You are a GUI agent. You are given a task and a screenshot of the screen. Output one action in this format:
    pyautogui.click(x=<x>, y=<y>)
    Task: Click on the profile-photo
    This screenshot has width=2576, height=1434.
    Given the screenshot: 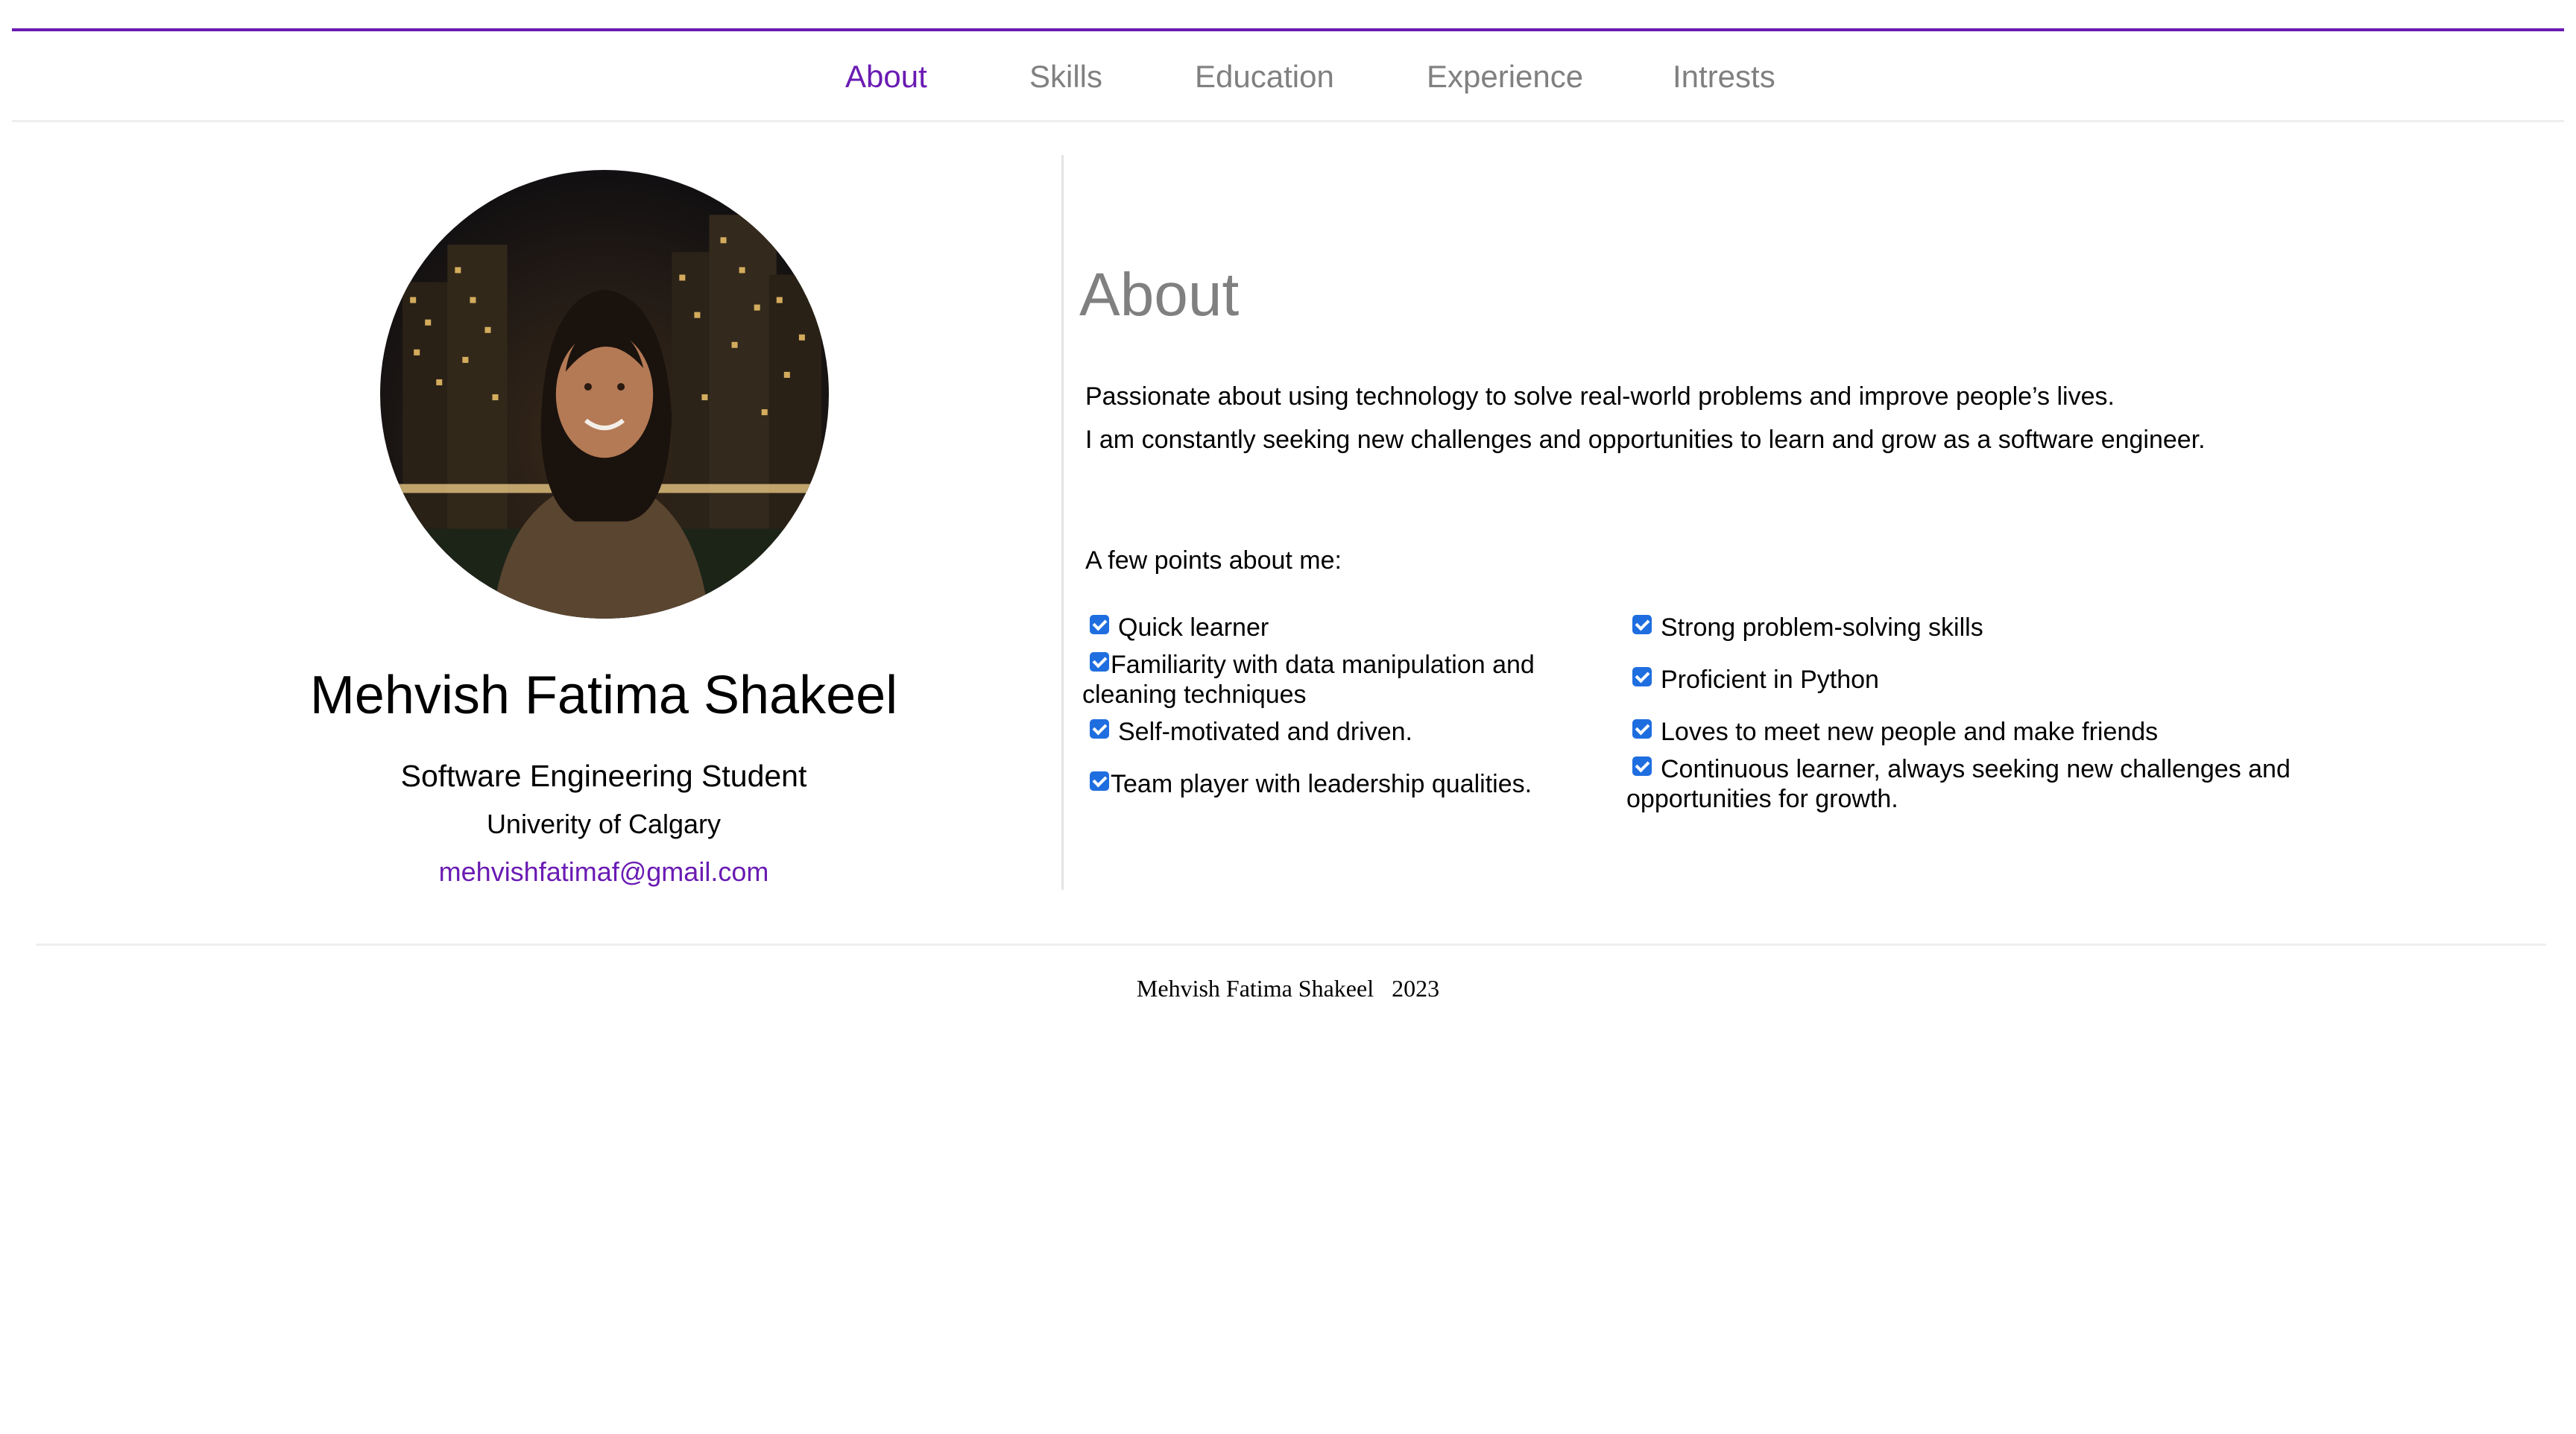 What is the action you would take?
    pyautogui.click(x=604, y=394)
    